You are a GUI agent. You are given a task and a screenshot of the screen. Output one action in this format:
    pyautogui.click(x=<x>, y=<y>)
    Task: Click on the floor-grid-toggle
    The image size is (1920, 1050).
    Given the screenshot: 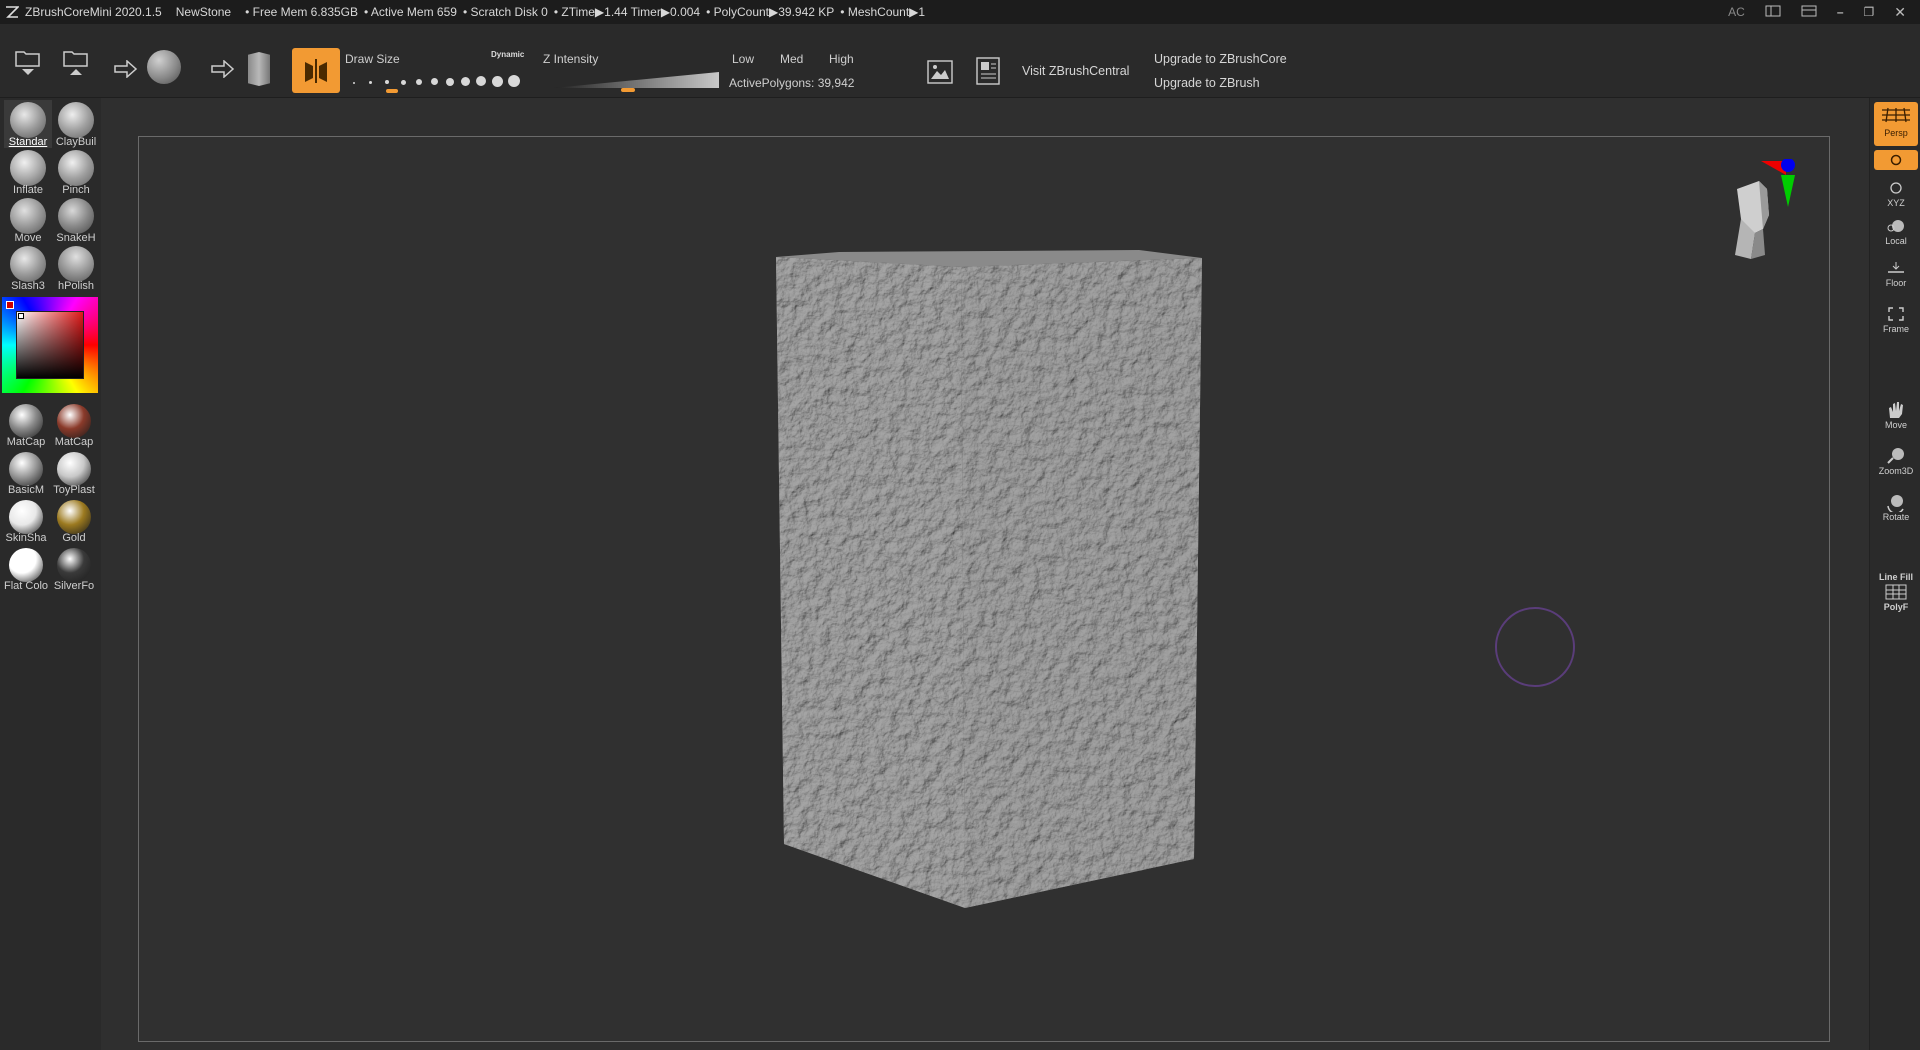 What is the action you would take?
    pyautogui.click(x=1896, y=160)
    